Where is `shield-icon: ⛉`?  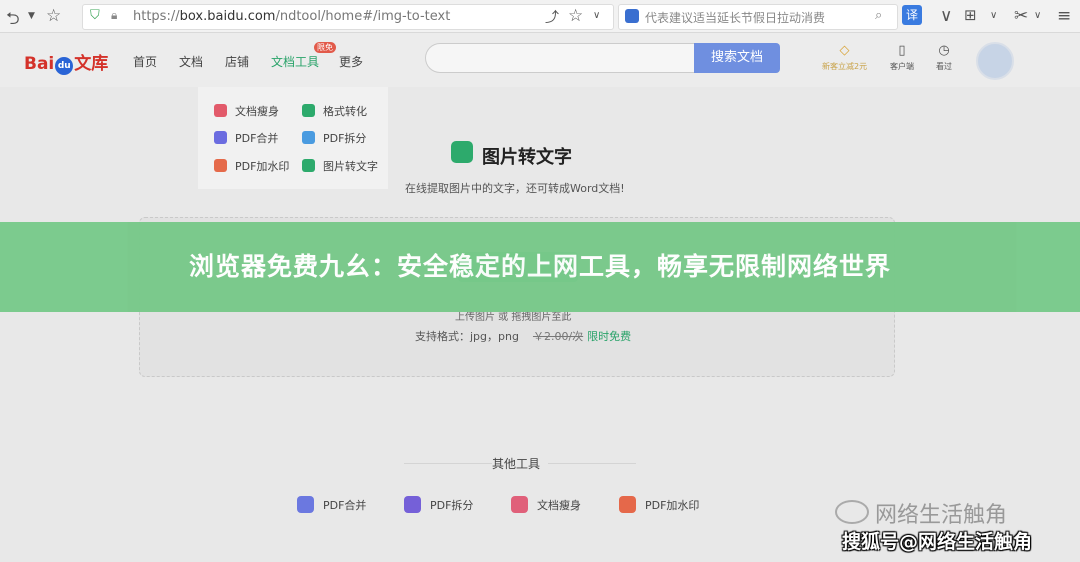 shield-icon: ⛉ is located at coordinates (95, 15).